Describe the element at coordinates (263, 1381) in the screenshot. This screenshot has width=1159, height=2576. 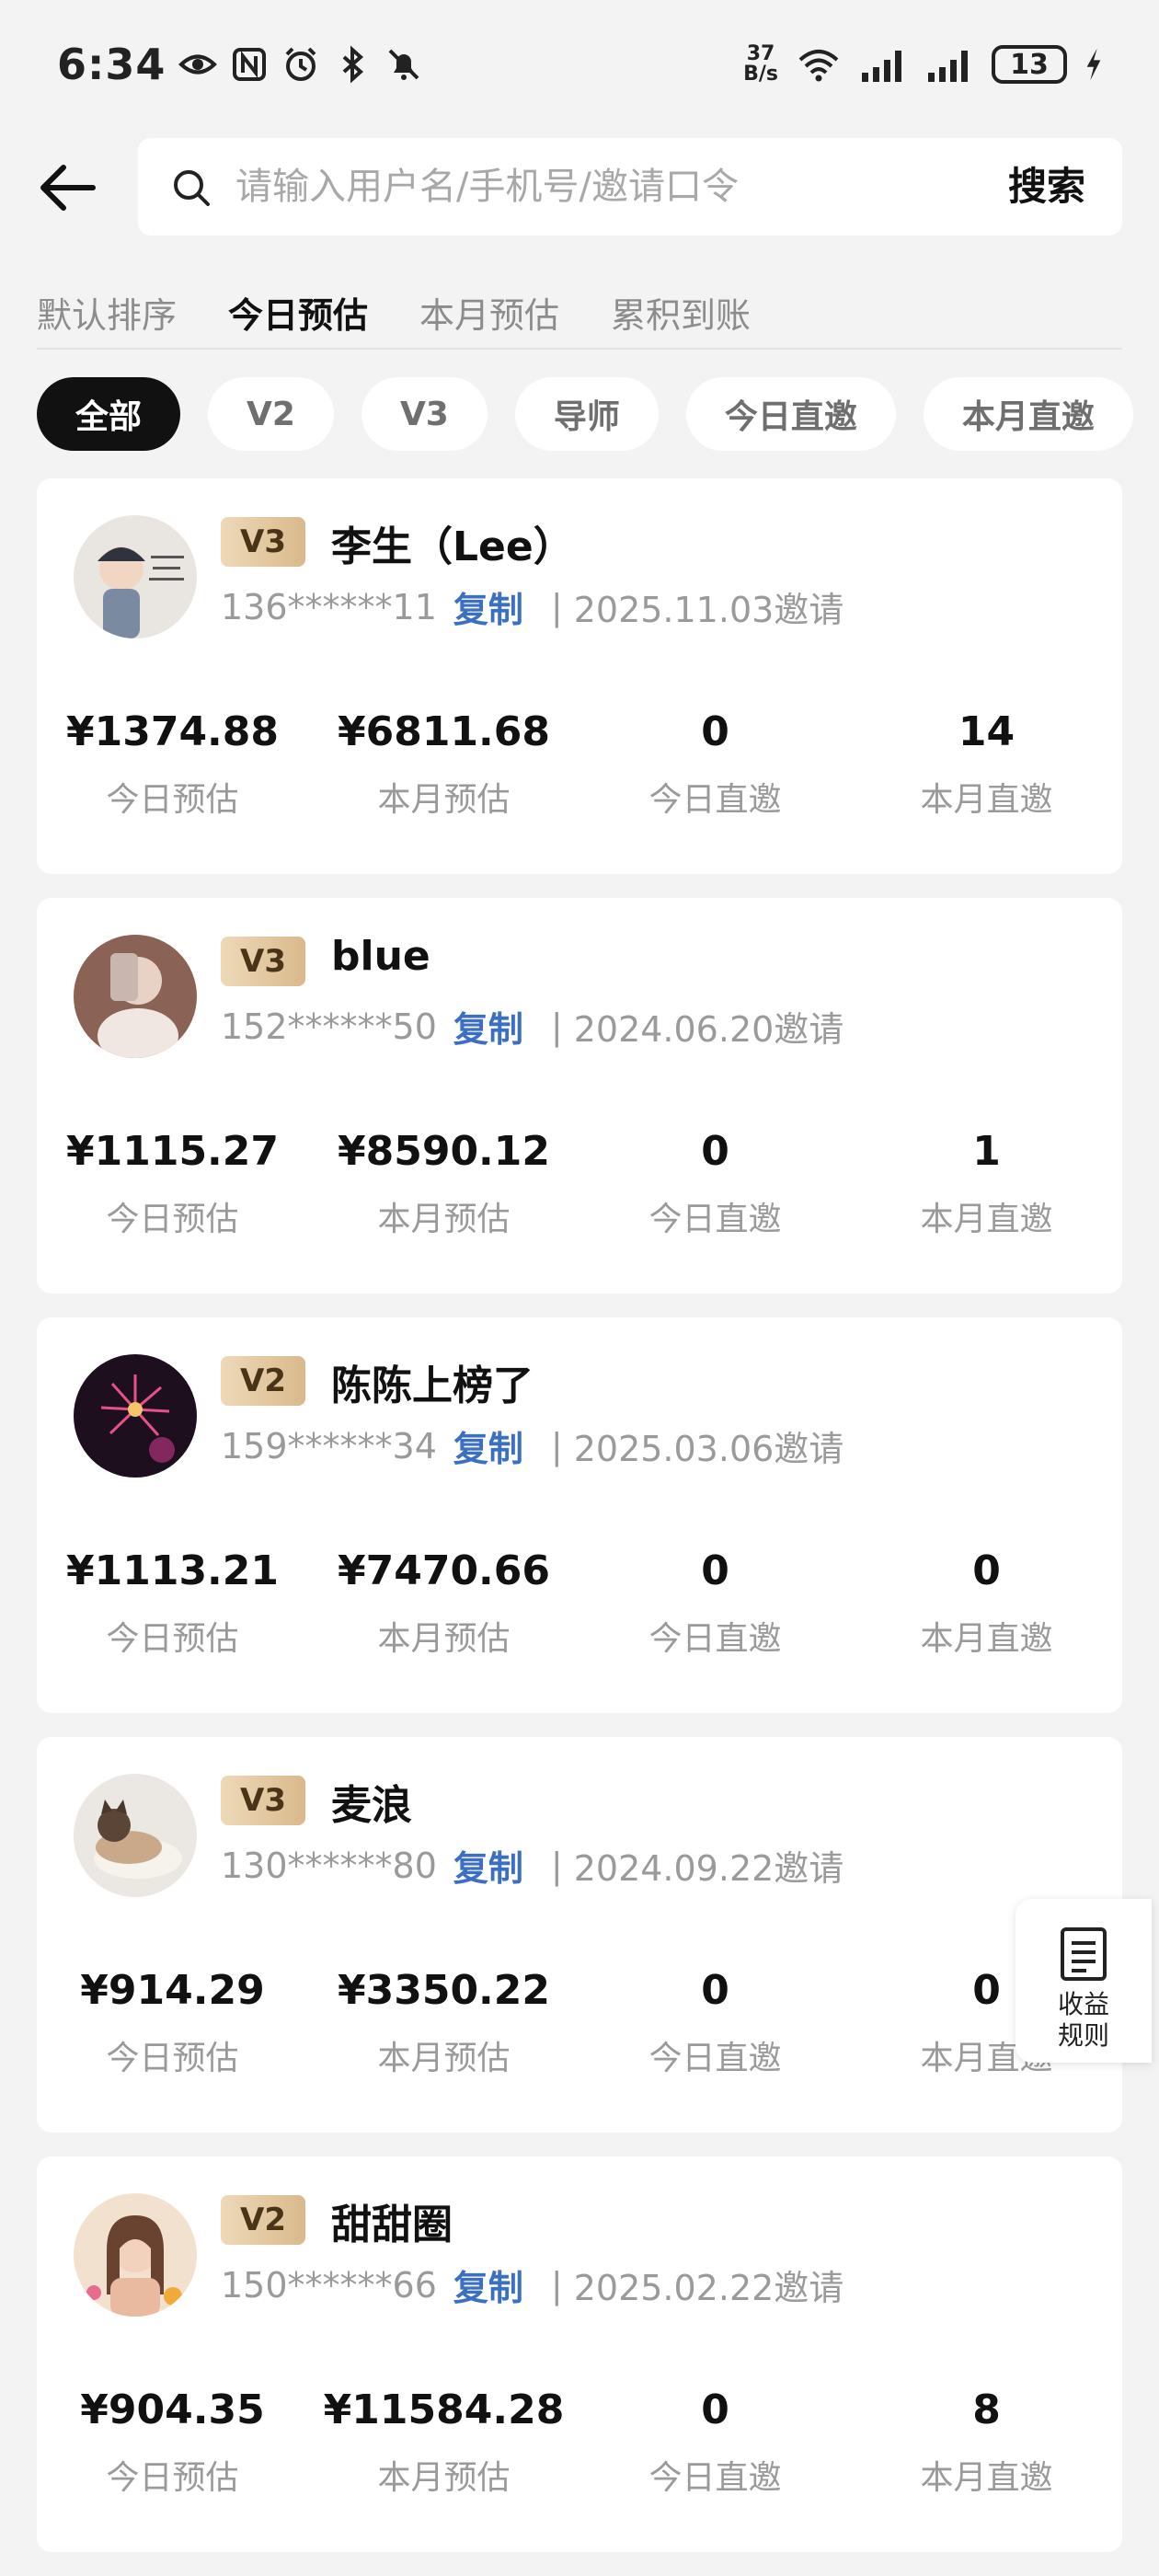
I see `level-badge: V2` at that location.